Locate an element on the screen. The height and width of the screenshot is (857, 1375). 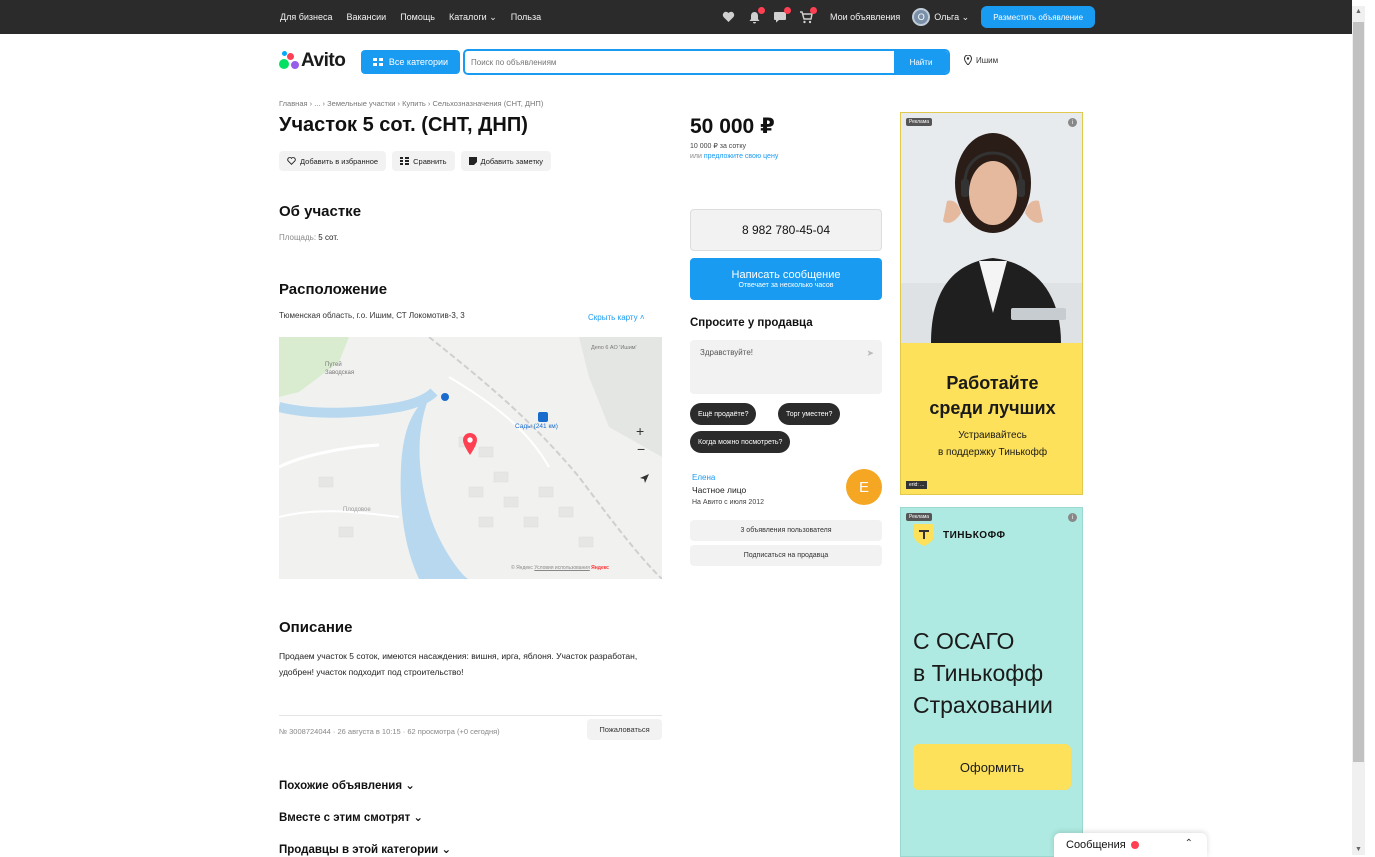
my-ads-link: Мои объявления is located at coordinates (865, 17).